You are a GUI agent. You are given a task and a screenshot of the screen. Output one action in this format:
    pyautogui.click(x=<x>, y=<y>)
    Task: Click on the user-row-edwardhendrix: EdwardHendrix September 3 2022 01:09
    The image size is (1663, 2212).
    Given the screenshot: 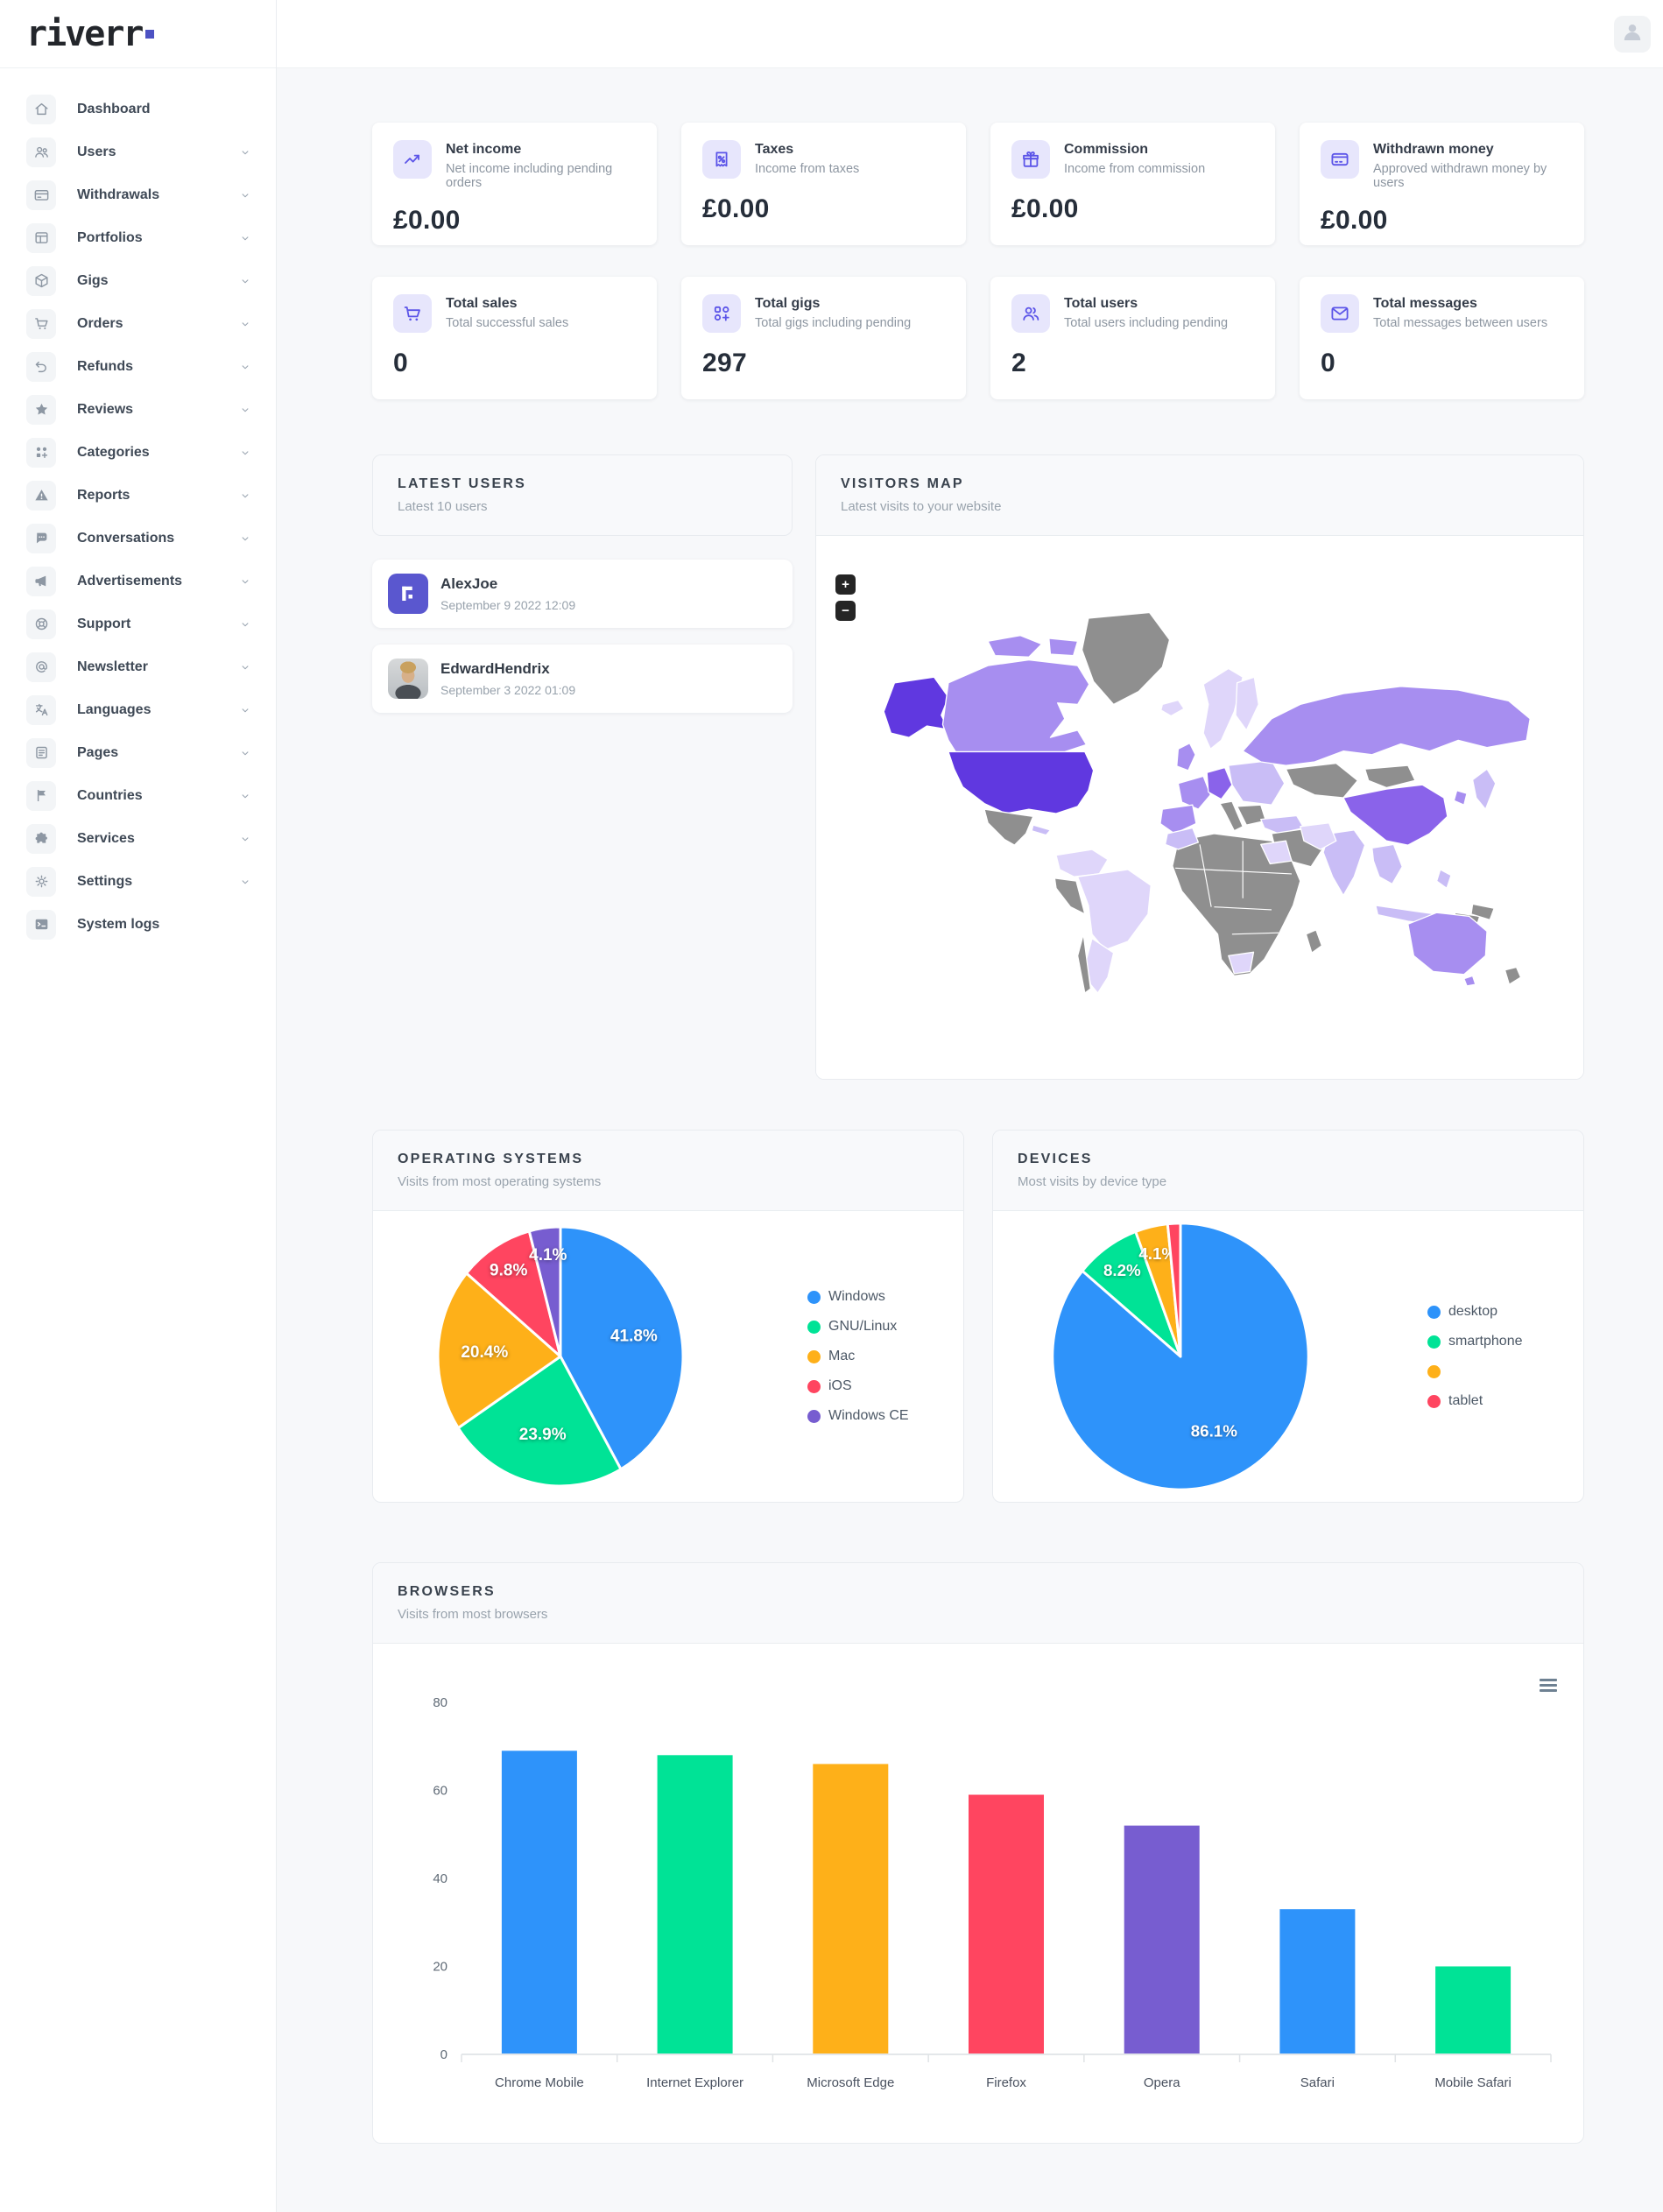 What is the action you would take?
    pyautogui.click(x=582, y=679)
    